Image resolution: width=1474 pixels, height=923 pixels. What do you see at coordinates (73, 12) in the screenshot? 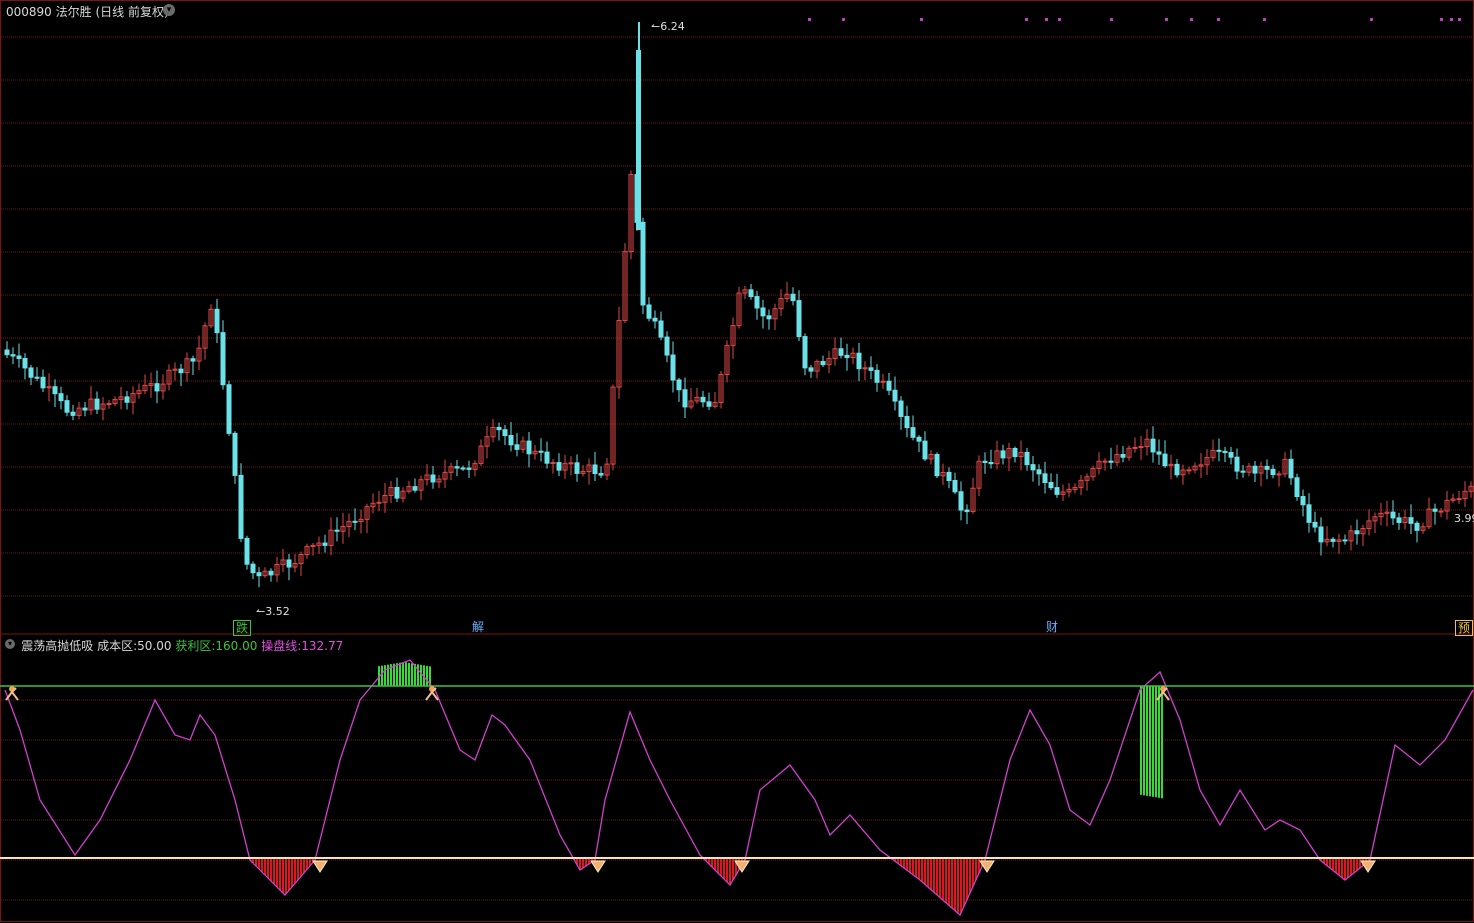
I see `stock-name: 法尔胜` at bounding box center [73, 12].